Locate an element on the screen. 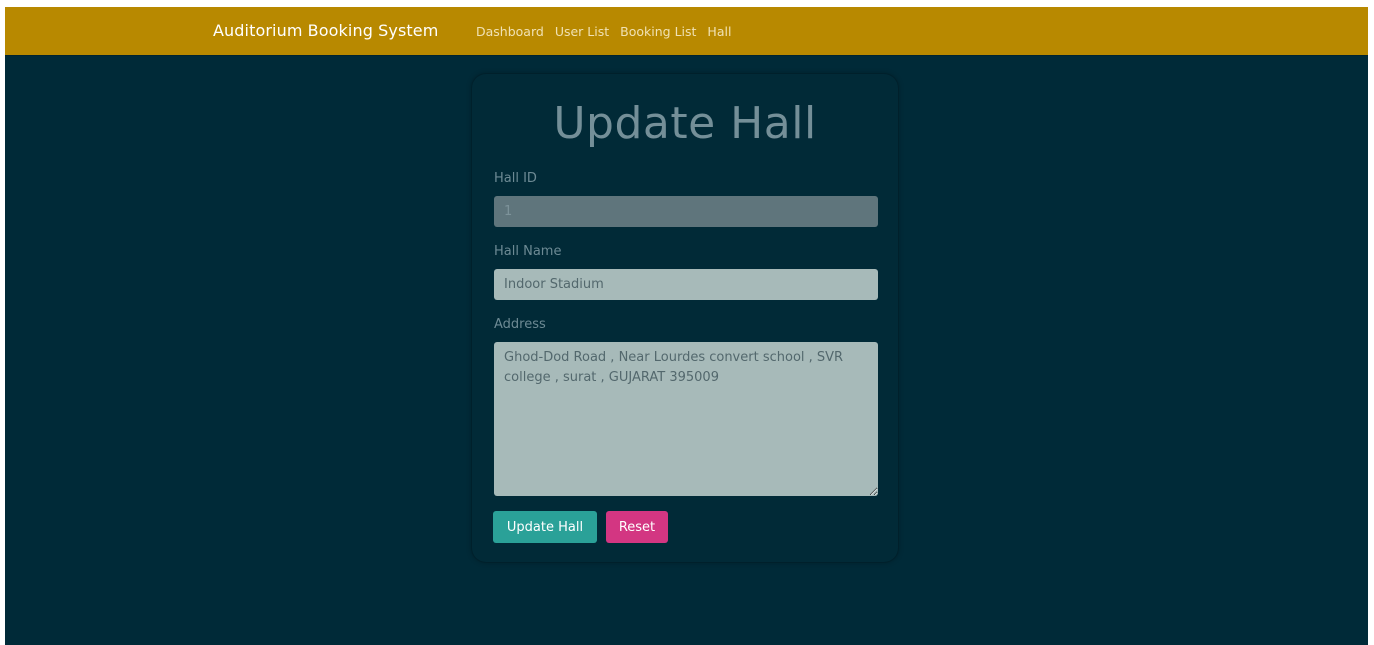 The width and height of the screenshot is (1374, 645). nav-link-user-list: User List is located at coordinates (582, 31).